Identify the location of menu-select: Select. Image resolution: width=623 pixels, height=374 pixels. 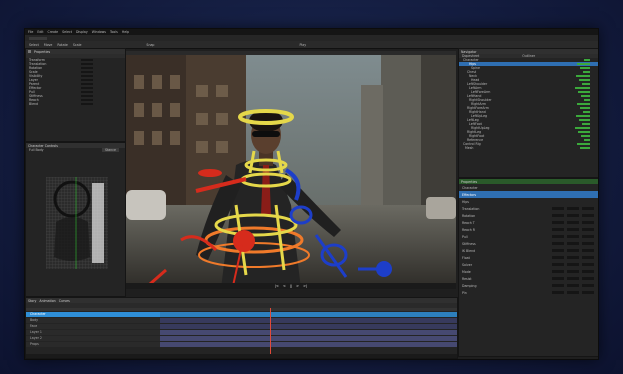
(67, 32).